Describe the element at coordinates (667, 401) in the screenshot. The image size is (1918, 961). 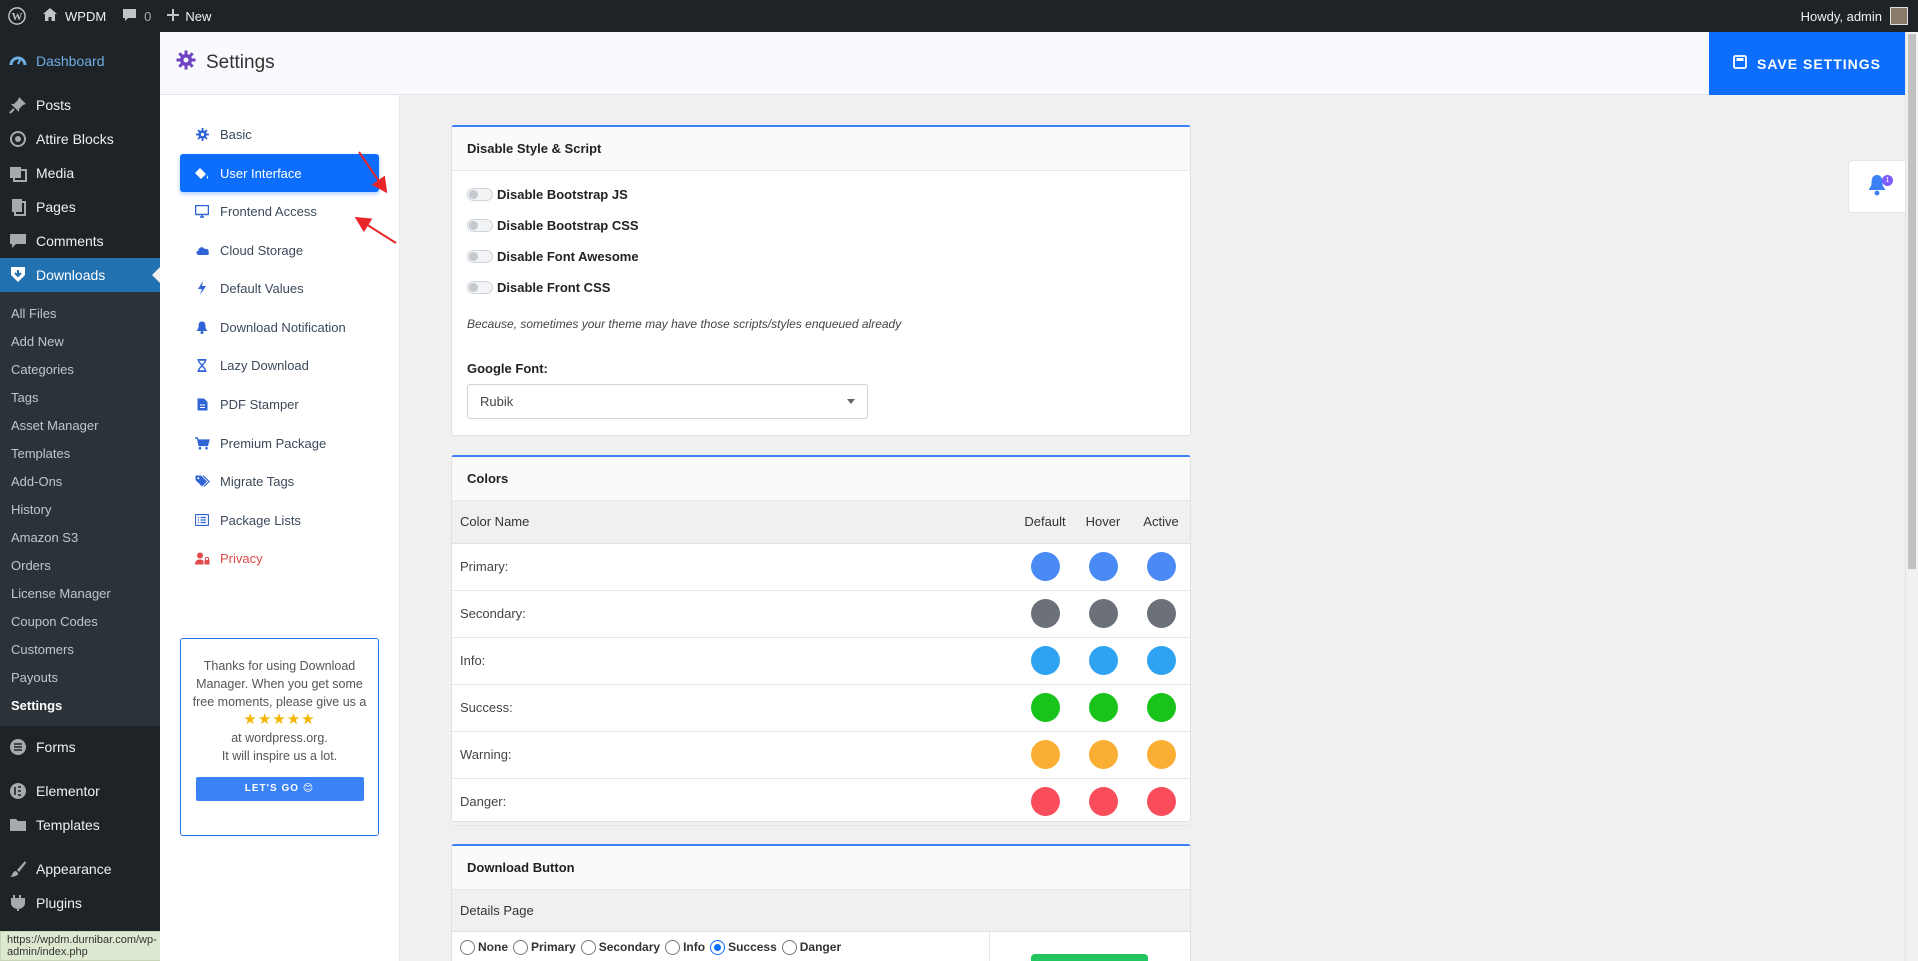
I see `google-font-select: Rubik` at that location.